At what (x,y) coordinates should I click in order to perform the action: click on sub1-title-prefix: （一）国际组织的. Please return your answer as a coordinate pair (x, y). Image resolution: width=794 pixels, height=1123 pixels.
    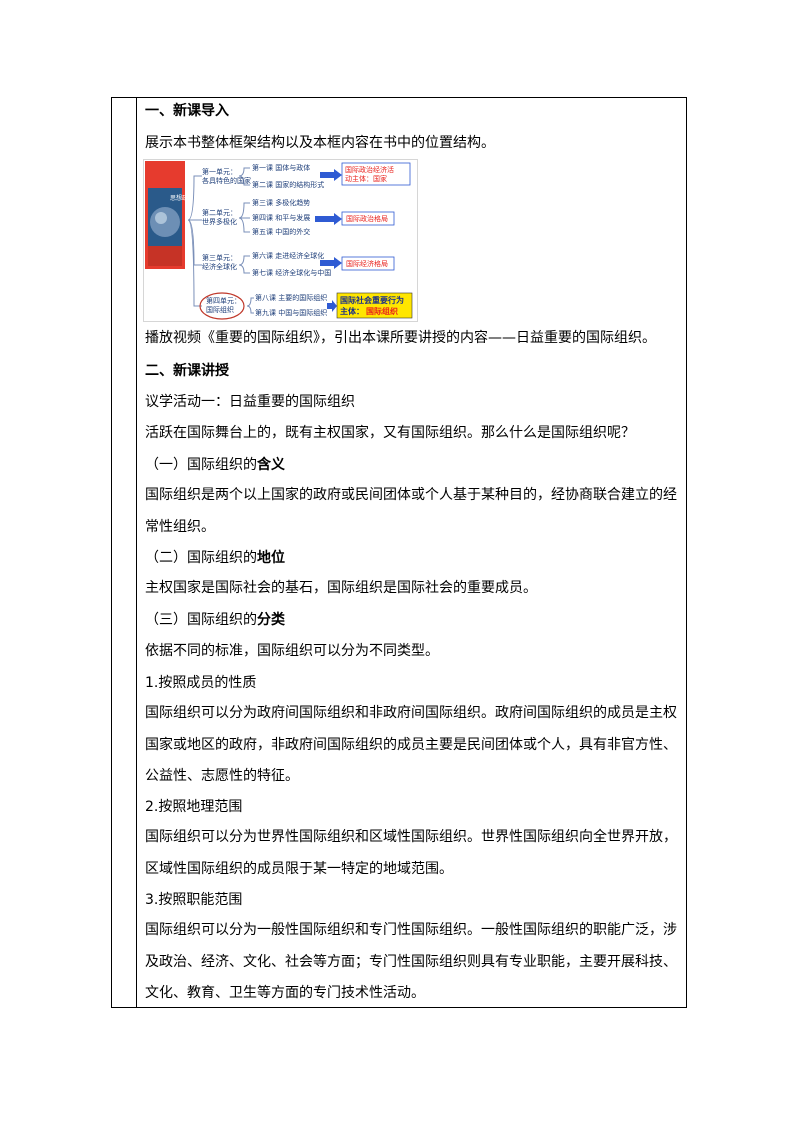
    Looking at the image, I should click on (201, 465).